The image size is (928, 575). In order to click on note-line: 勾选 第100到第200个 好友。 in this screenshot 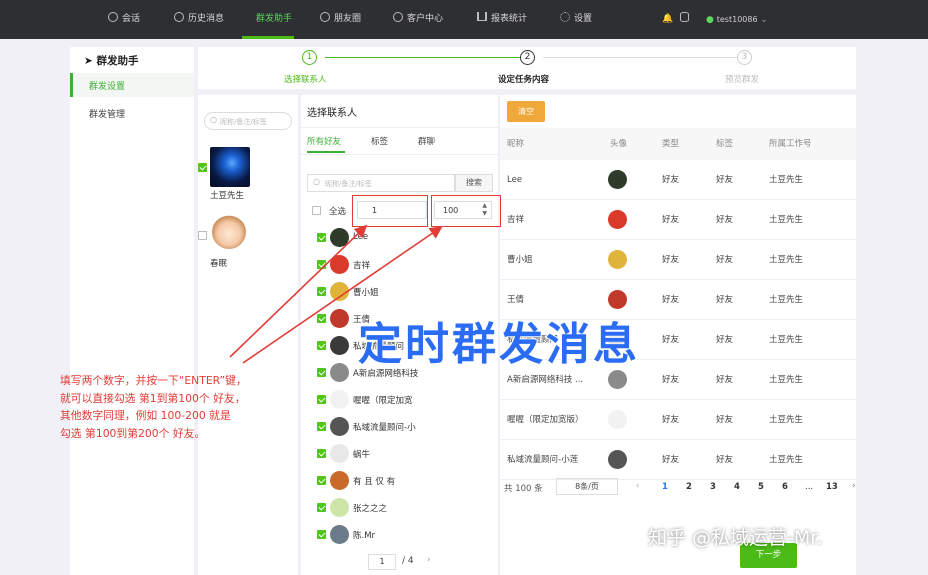, I will do `click(133, 433)`.